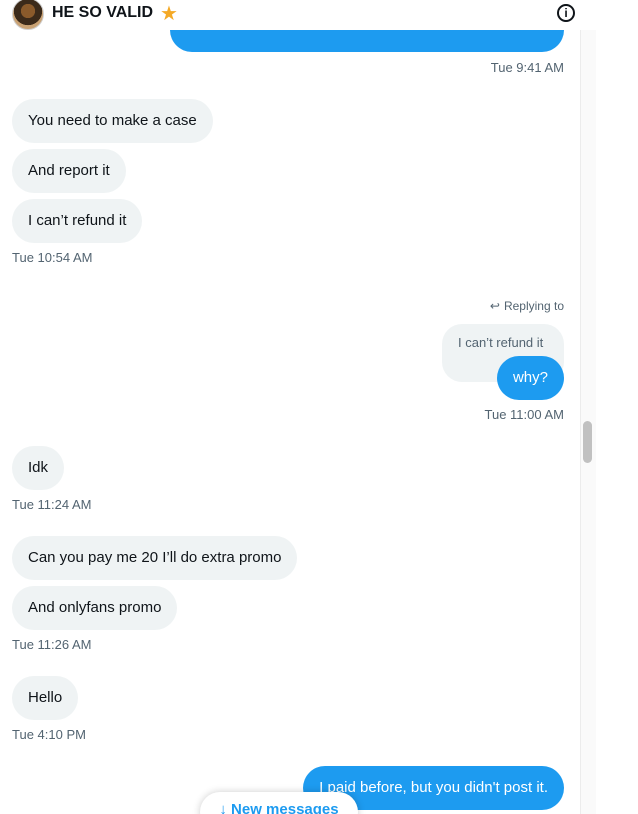 Image resolution: width=638 pixels, height=814 pixels. I want to click on incoming-message: You need to make a case, so click(112, 121).